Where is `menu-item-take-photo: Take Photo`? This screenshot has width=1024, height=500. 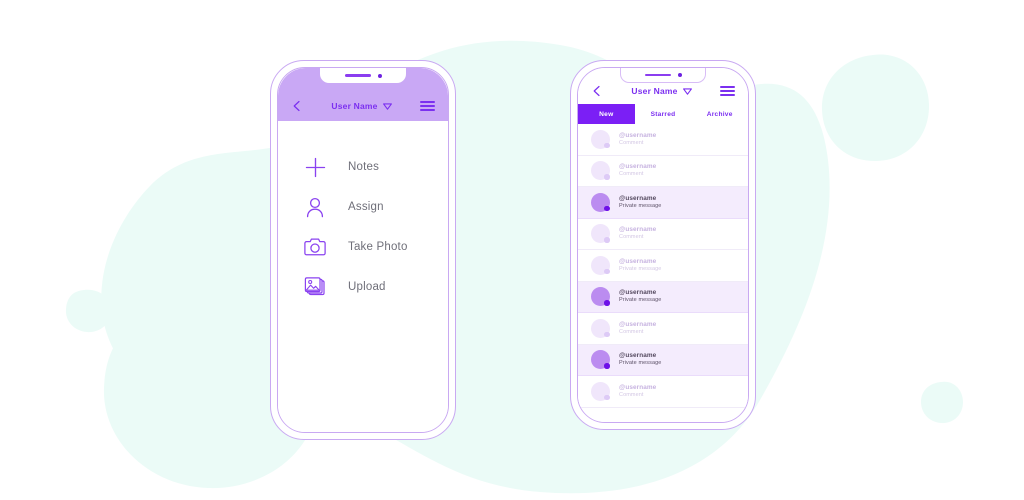 menu-item-take-photo: Take Photo is located at coordinates (363, 247).